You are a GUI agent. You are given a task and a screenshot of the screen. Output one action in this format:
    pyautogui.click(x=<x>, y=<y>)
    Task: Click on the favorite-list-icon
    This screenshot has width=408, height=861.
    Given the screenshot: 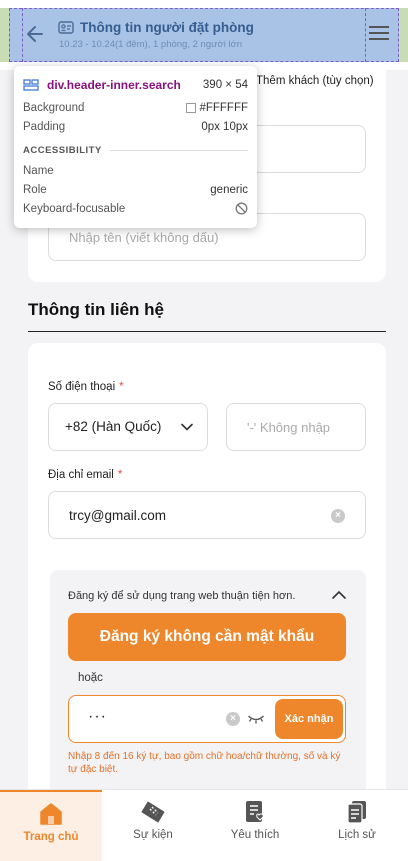 What is the action you would take?
    pyautogui.click(x=255, y=811)
    